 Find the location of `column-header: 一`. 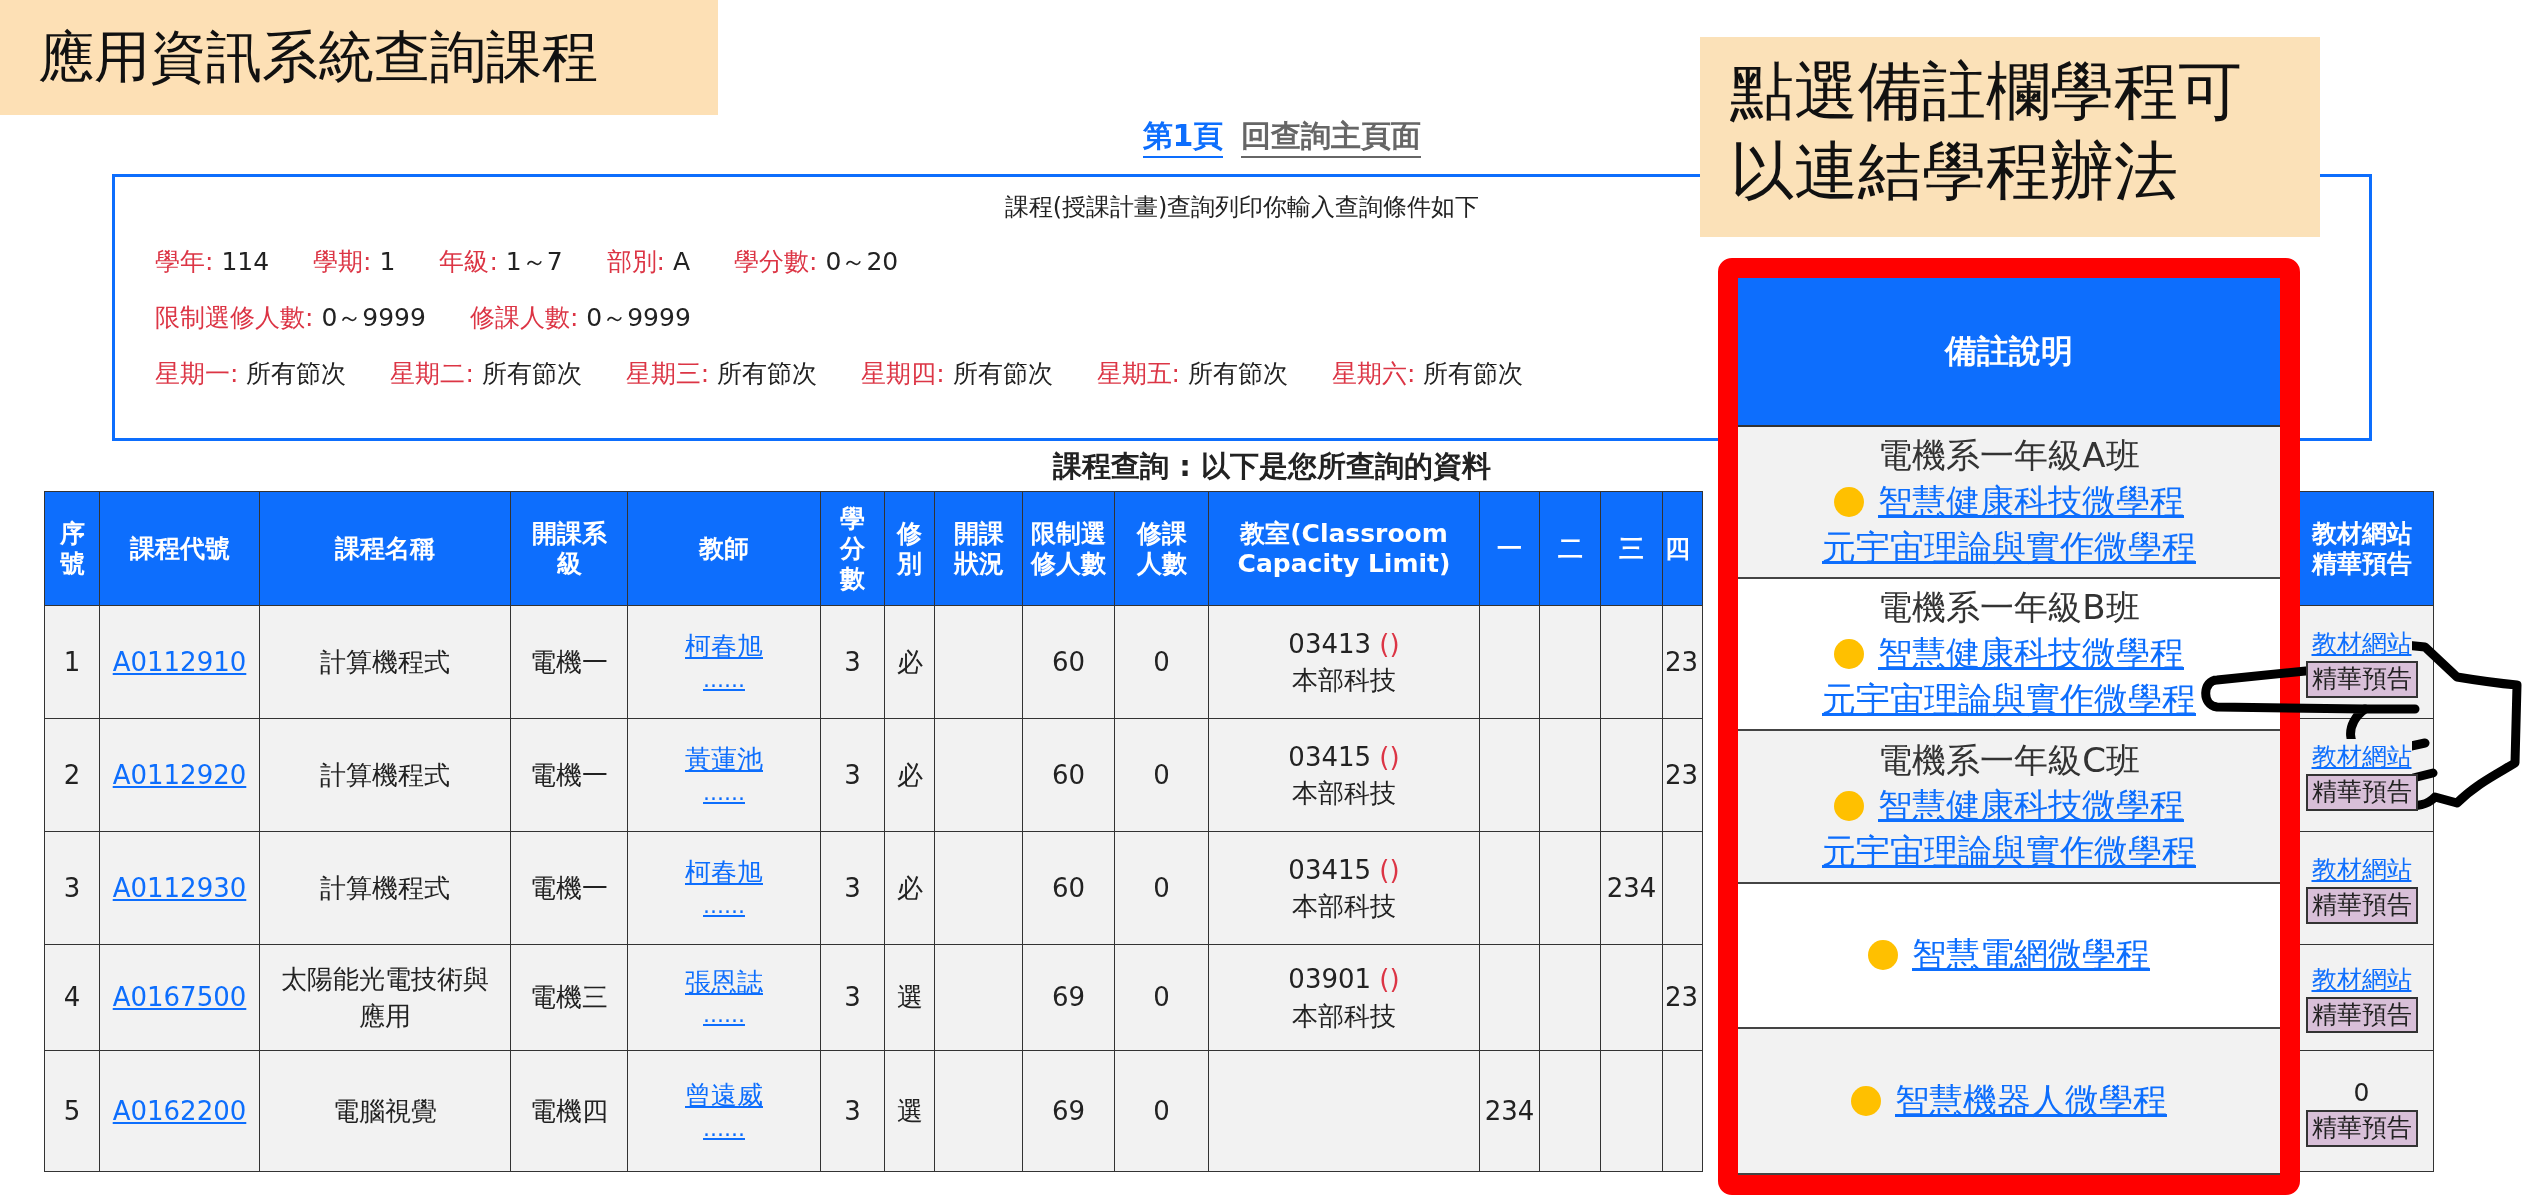

column-header: 一 is located at coordinates (1509, 548).